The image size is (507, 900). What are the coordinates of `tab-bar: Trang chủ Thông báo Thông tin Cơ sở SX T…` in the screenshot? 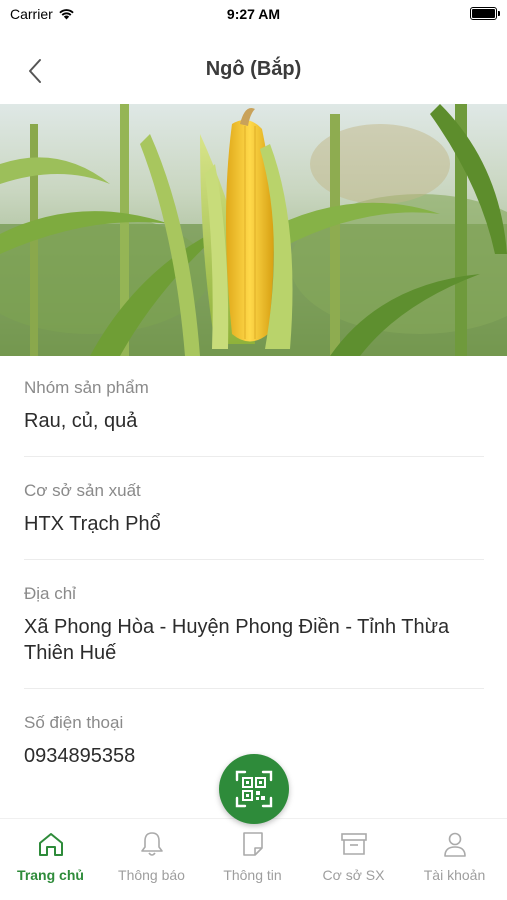 It's located at (253, 859).